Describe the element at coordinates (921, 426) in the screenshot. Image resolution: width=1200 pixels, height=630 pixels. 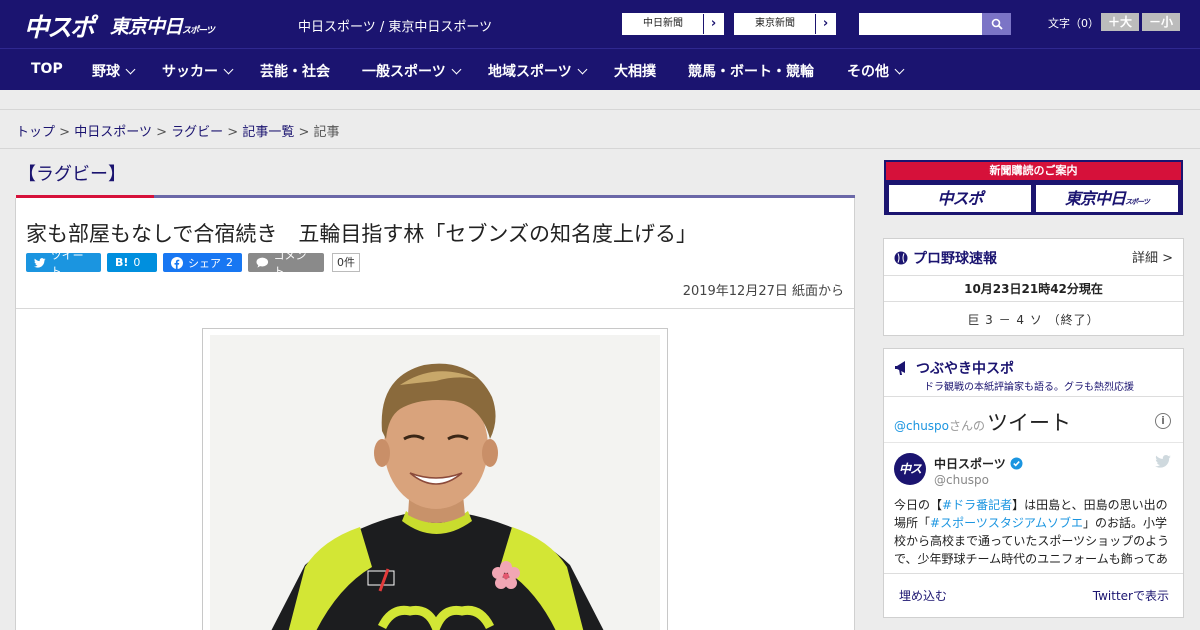
I see `tweets-handle-link: @chuspo` at that location.